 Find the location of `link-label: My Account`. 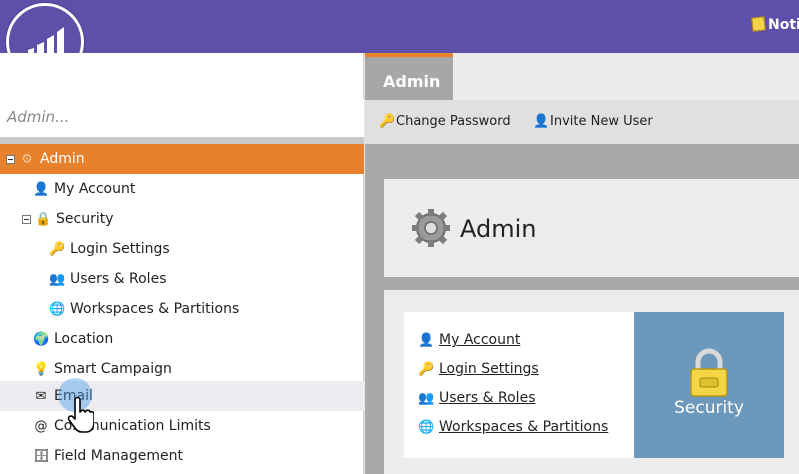

link-label: My Account is located at coordinates (480, 340).